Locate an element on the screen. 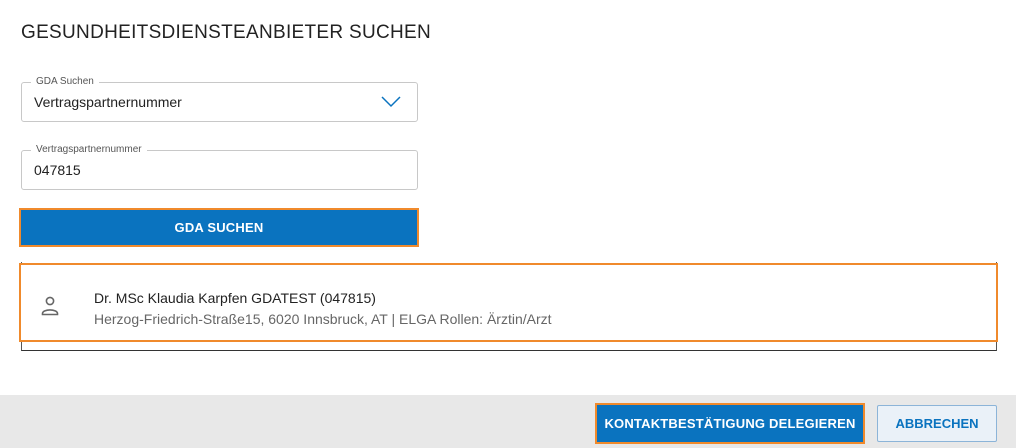 The image size is (1016, 448). cancel-button: ABBRECHEN is located at coordinates (937, 423).